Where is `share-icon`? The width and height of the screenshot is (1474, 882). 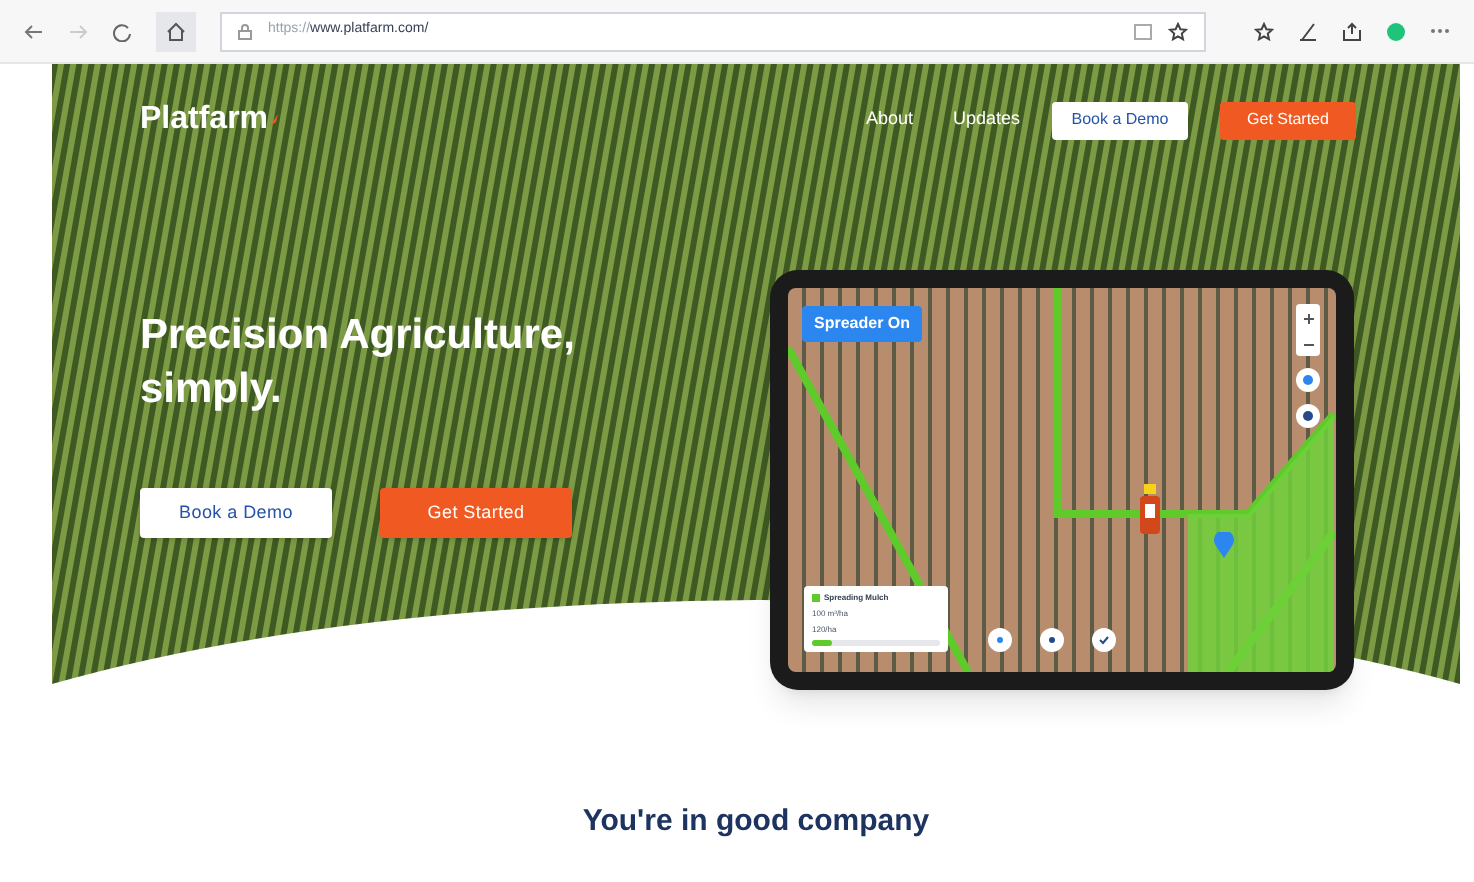
share-icon is located at coordinates (1352, 31).